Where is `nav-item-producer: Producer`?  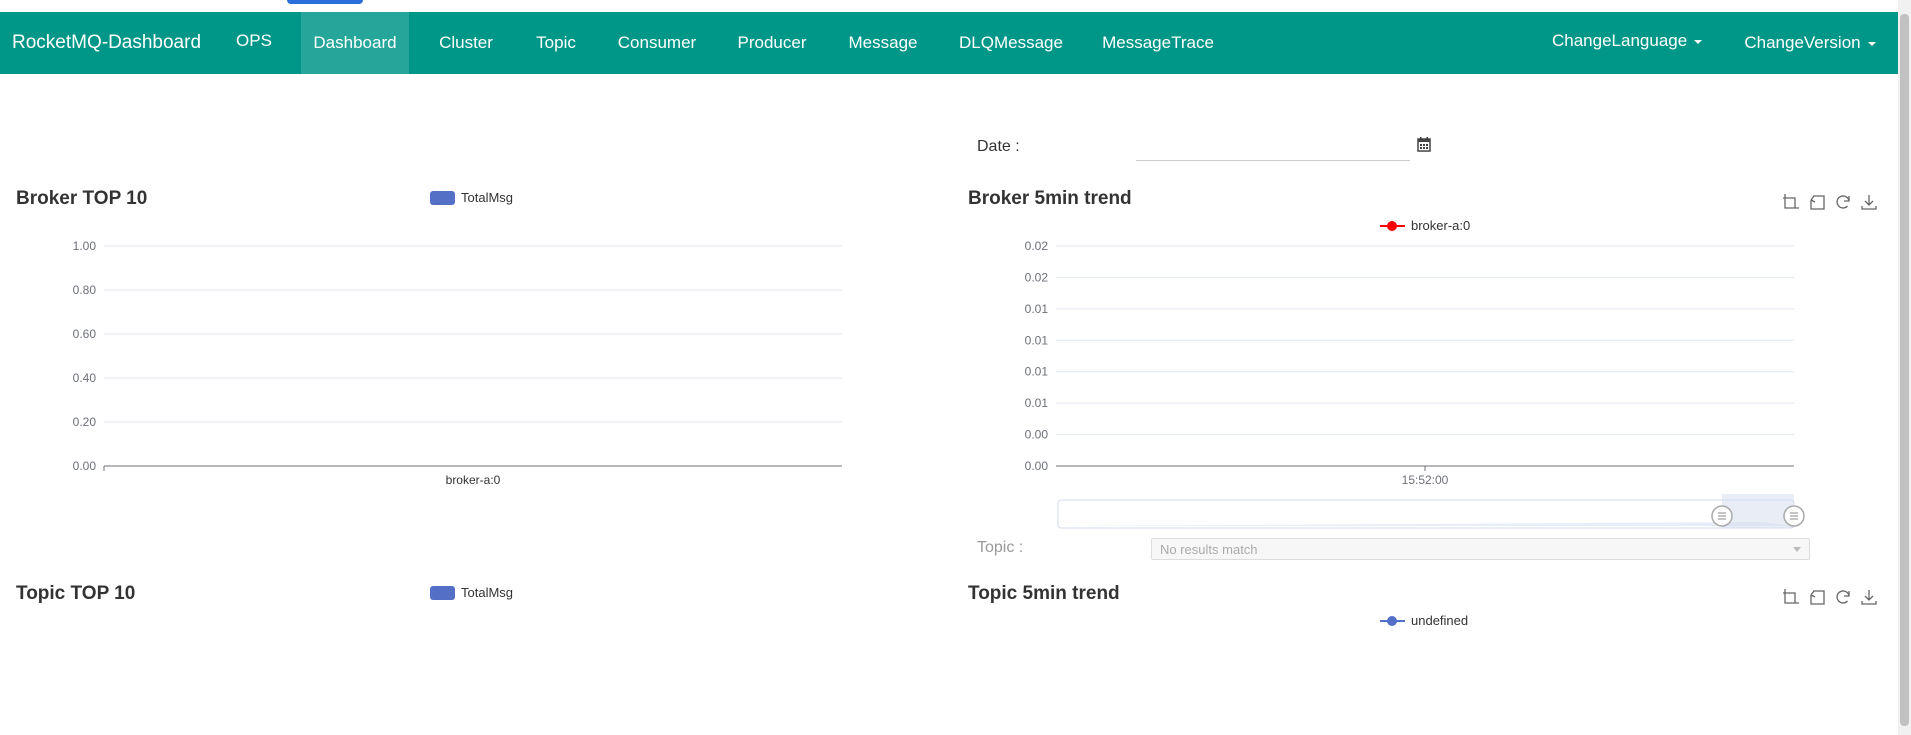 nav-item-producer: Producer is located at coordinates (772, 43).